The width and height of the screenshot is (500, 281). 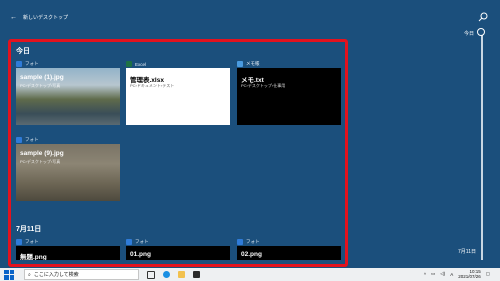 What do you see at coordinates (289, 96) in the screenshot?
I see `card-thumbnail: メモ.txt PC›デスクトップ›仕事用` at bounding box center [289, 96].